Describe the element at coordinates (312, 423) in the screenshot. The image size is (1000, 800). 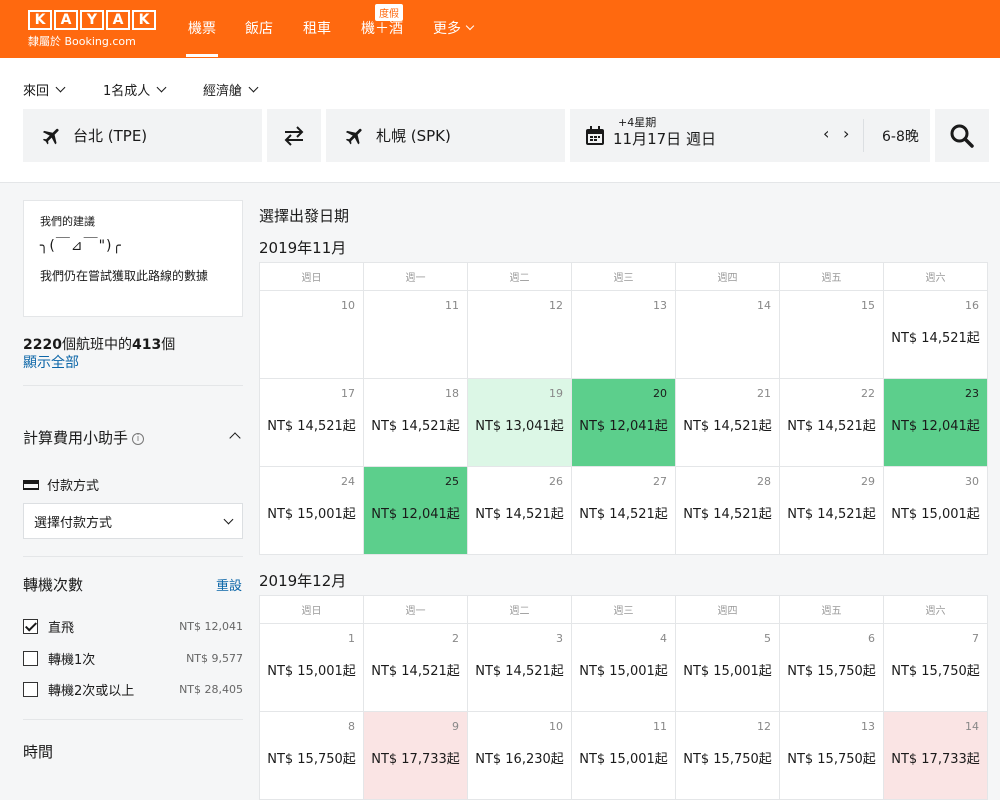
I see `calendar-day: 17 NT$ 14,521起` at that location.